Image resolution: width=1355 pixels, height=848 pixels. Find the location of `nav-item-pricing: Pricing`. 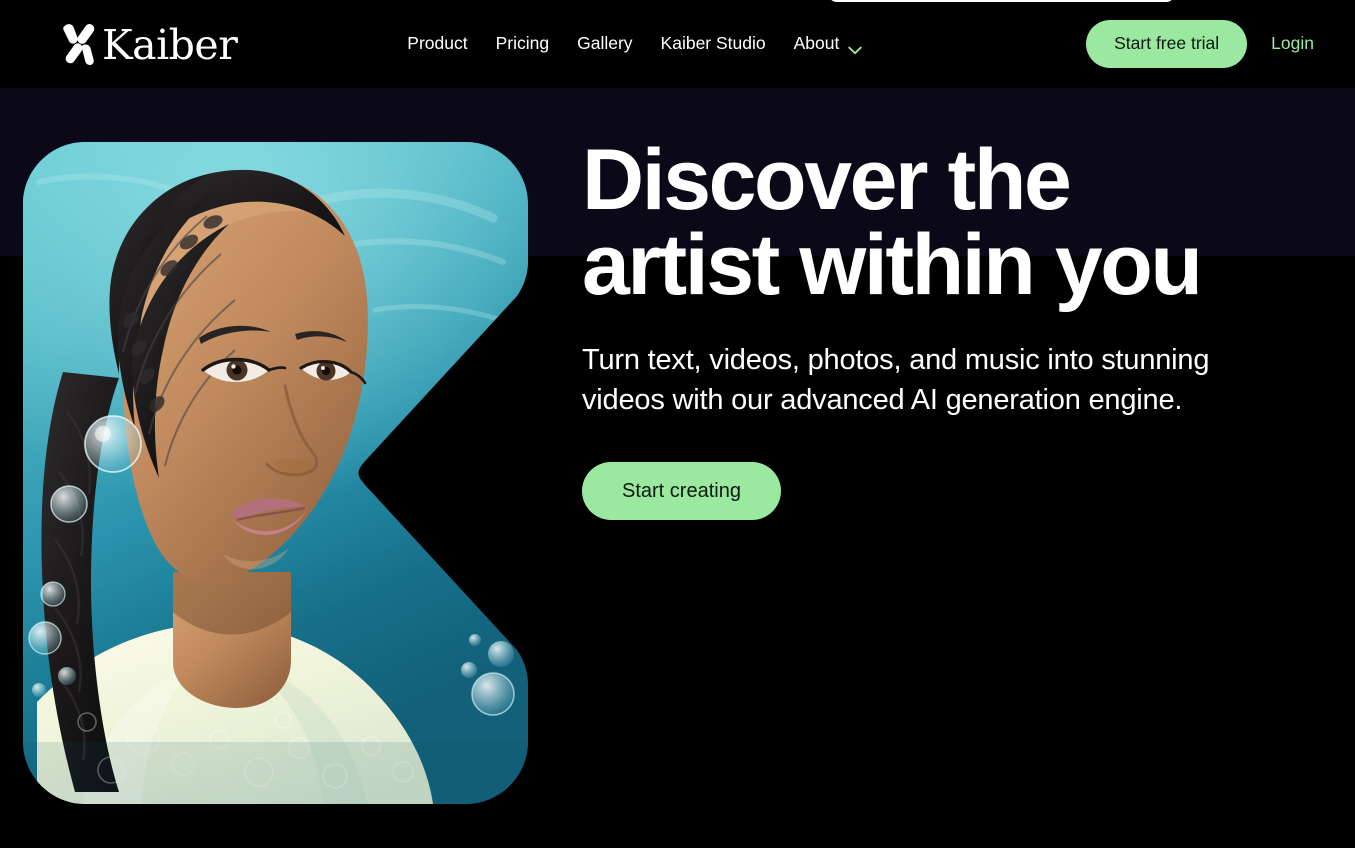

nav-item-pricing: Pricing is located at coordinates (523, 44).